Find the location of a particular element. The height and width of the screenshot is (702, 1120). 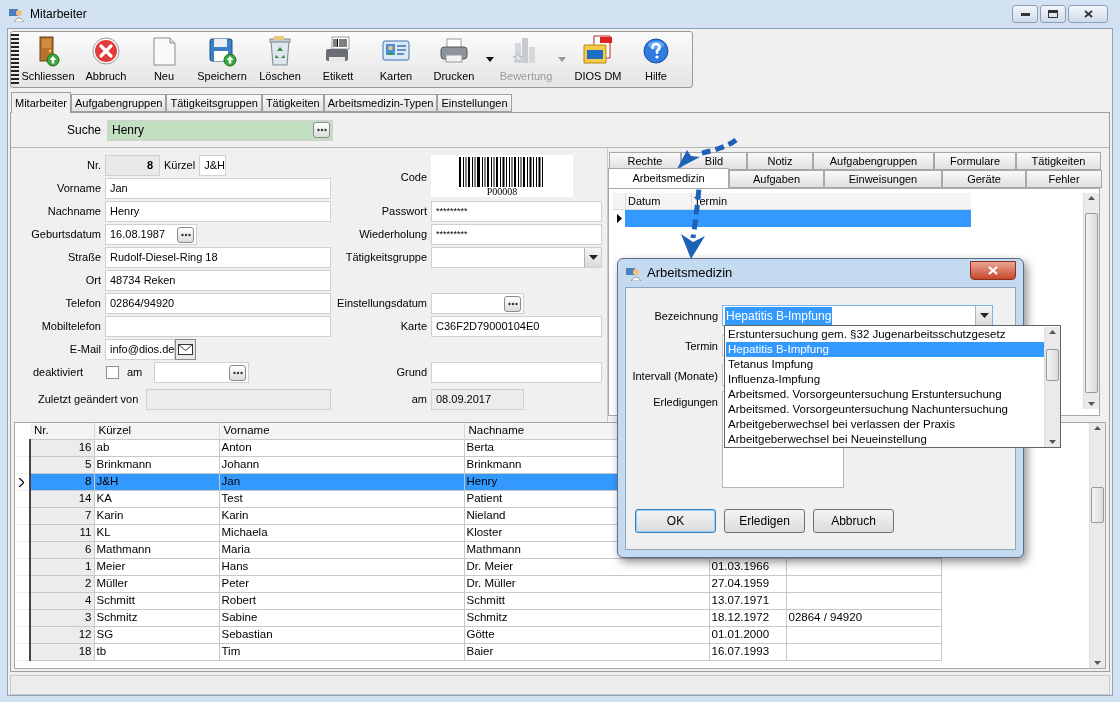

field-label: Telefon is located at coordinates (83, 304).